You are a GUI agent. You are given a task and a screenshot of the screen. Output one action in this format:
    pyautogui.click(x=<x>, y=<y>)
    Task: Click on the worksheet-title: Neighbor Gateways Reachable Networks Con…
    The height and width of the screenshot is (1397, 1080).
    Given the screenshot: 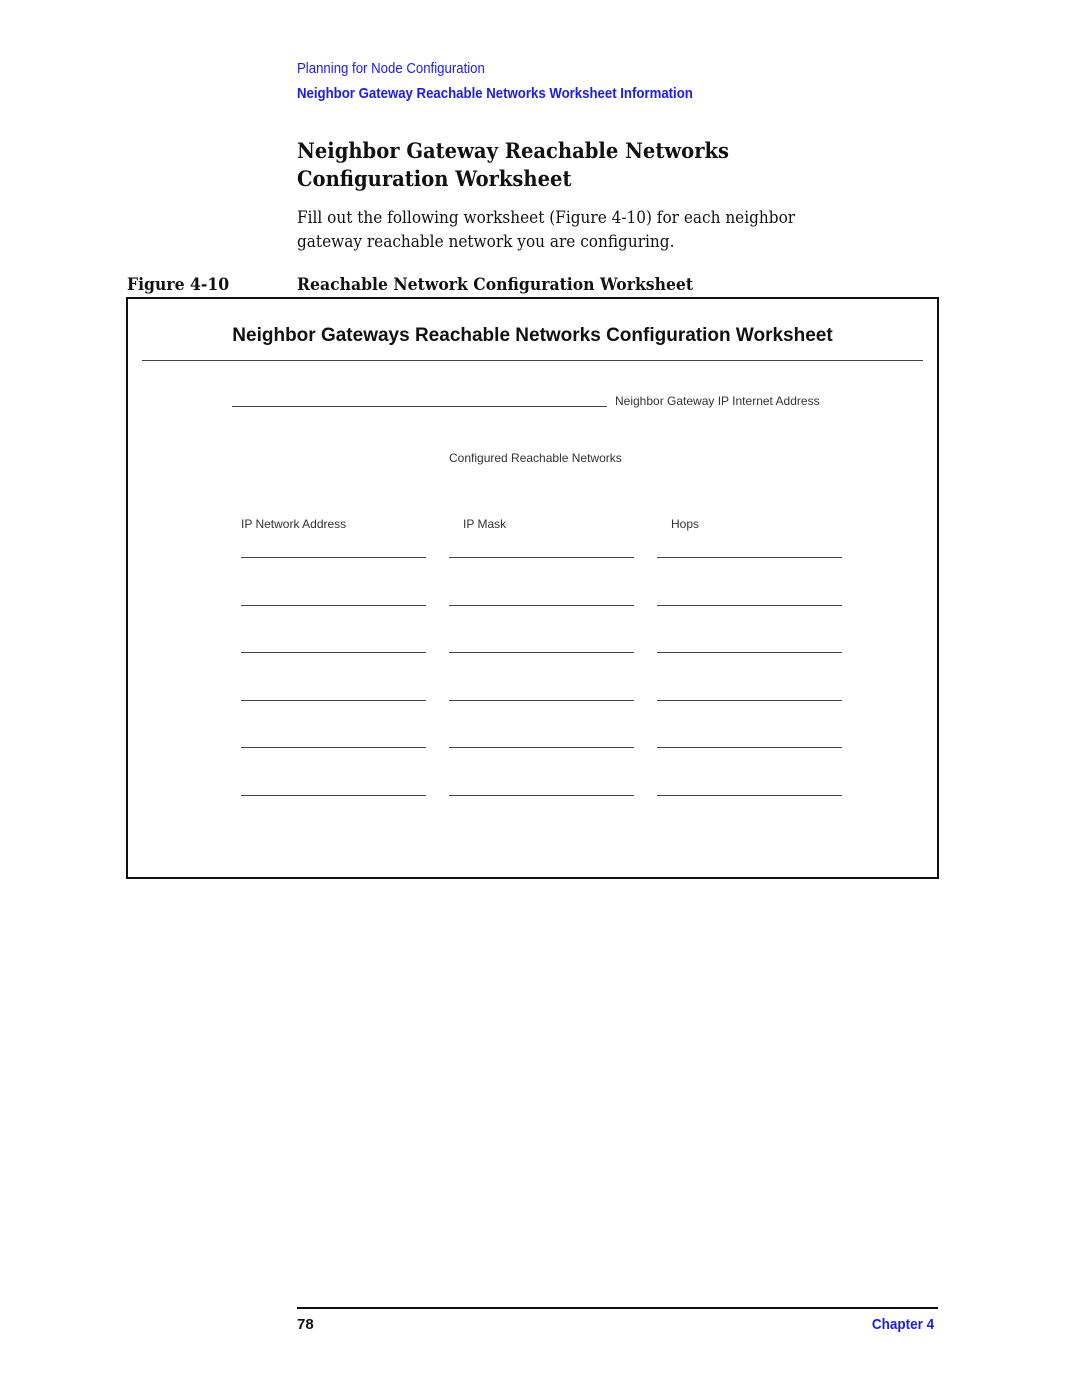 What is the action you would take?
    pyautogui.click(x=532, y=335)
    